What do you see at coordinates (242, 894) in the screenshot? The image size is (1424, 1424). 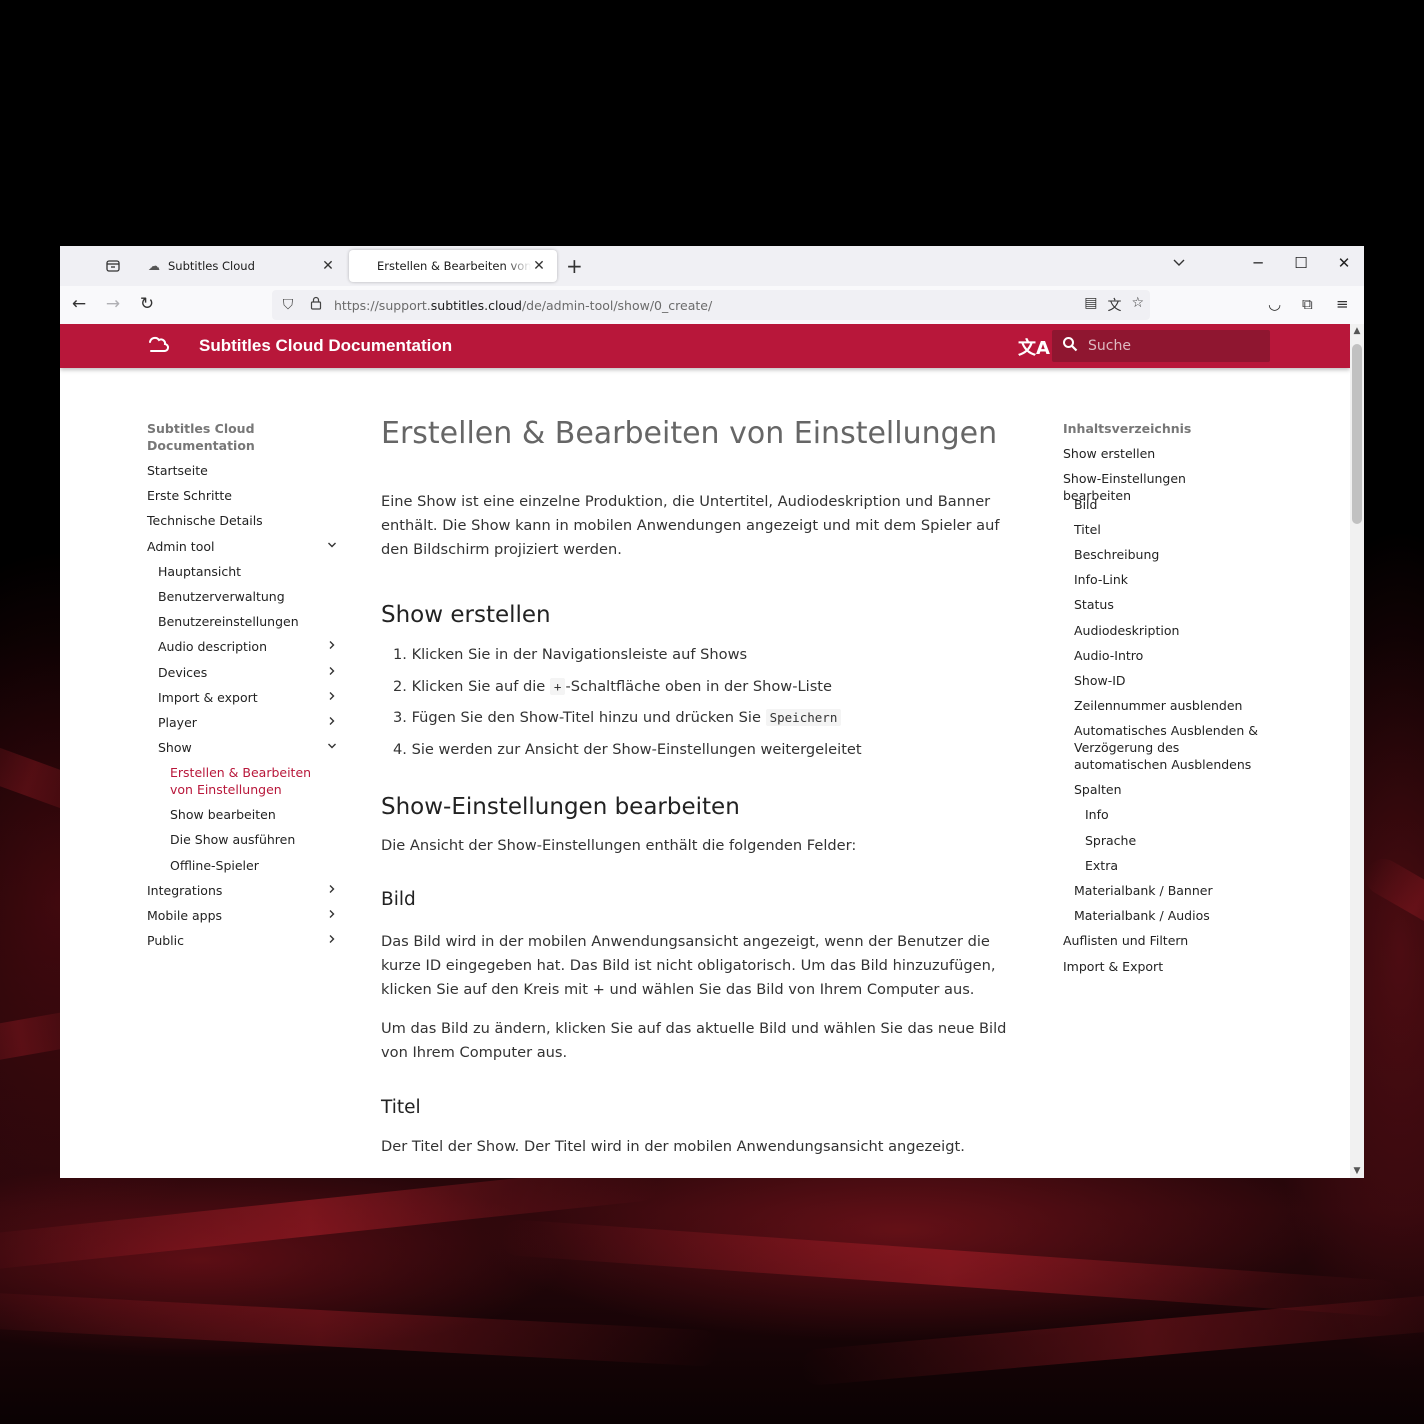 I see `sidebar-item: Integrations` at bounding box center [242, 894].